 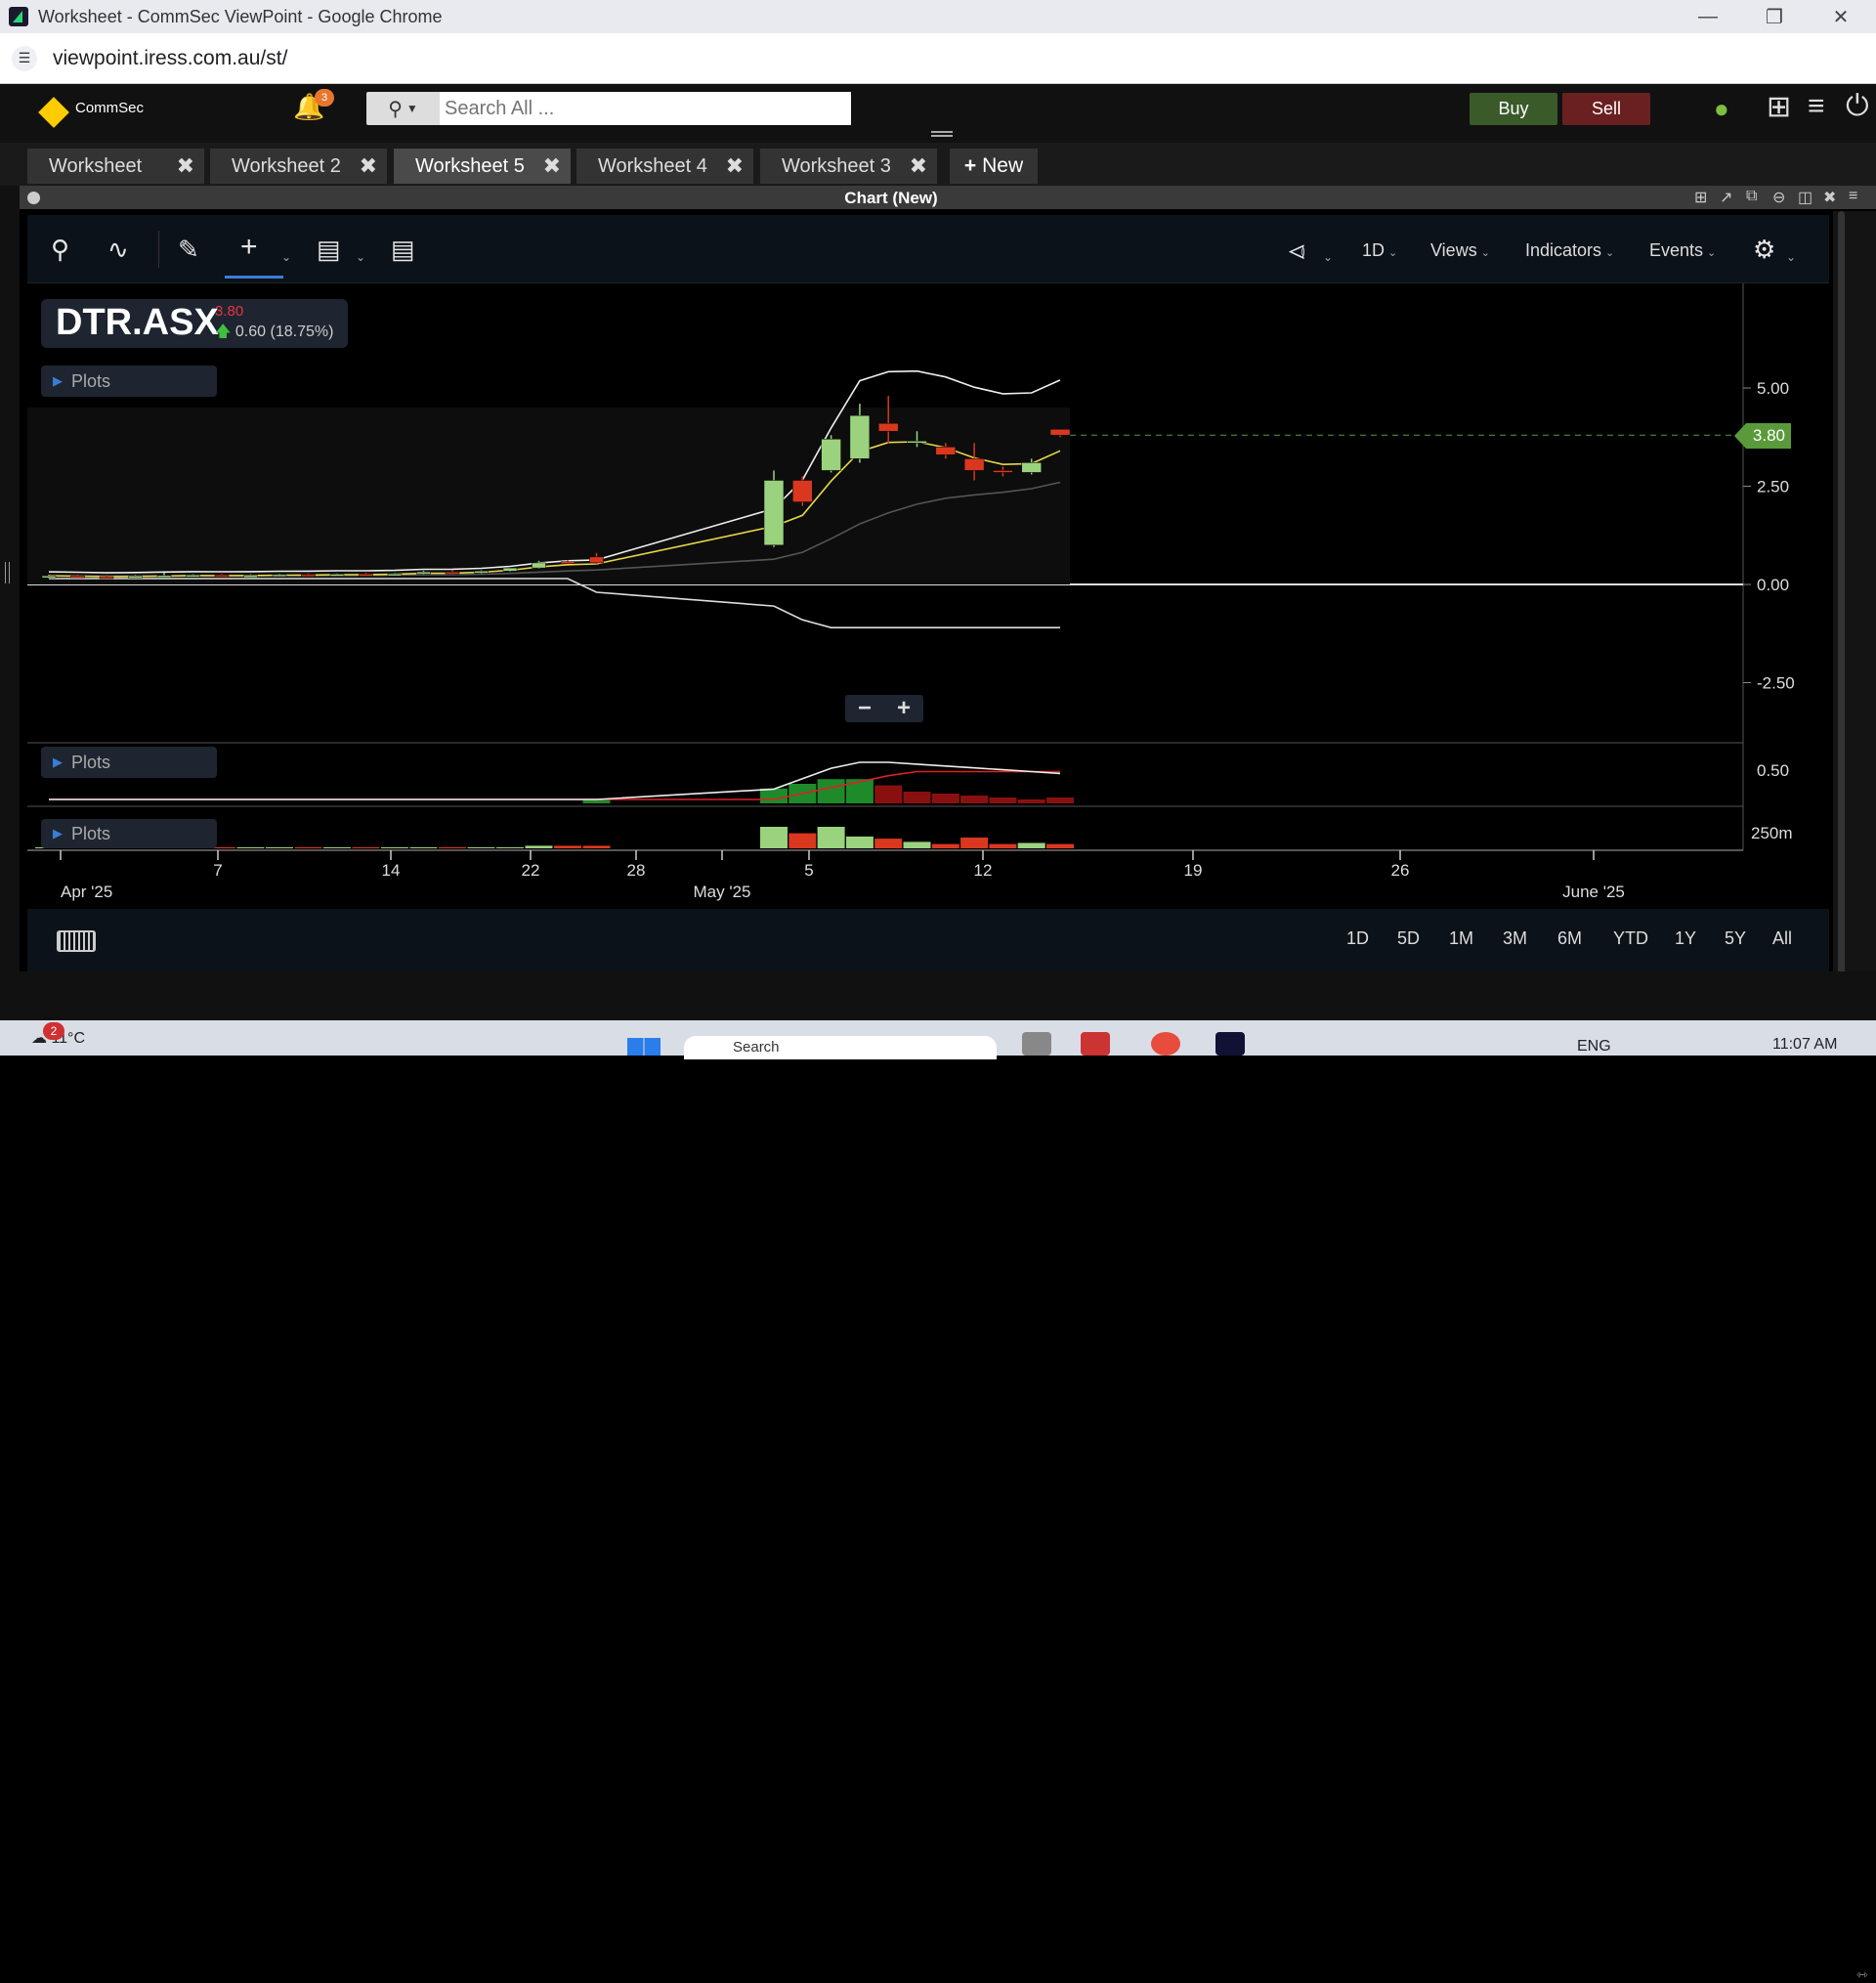 I want to click on search-input, so click(x=645, y=108).